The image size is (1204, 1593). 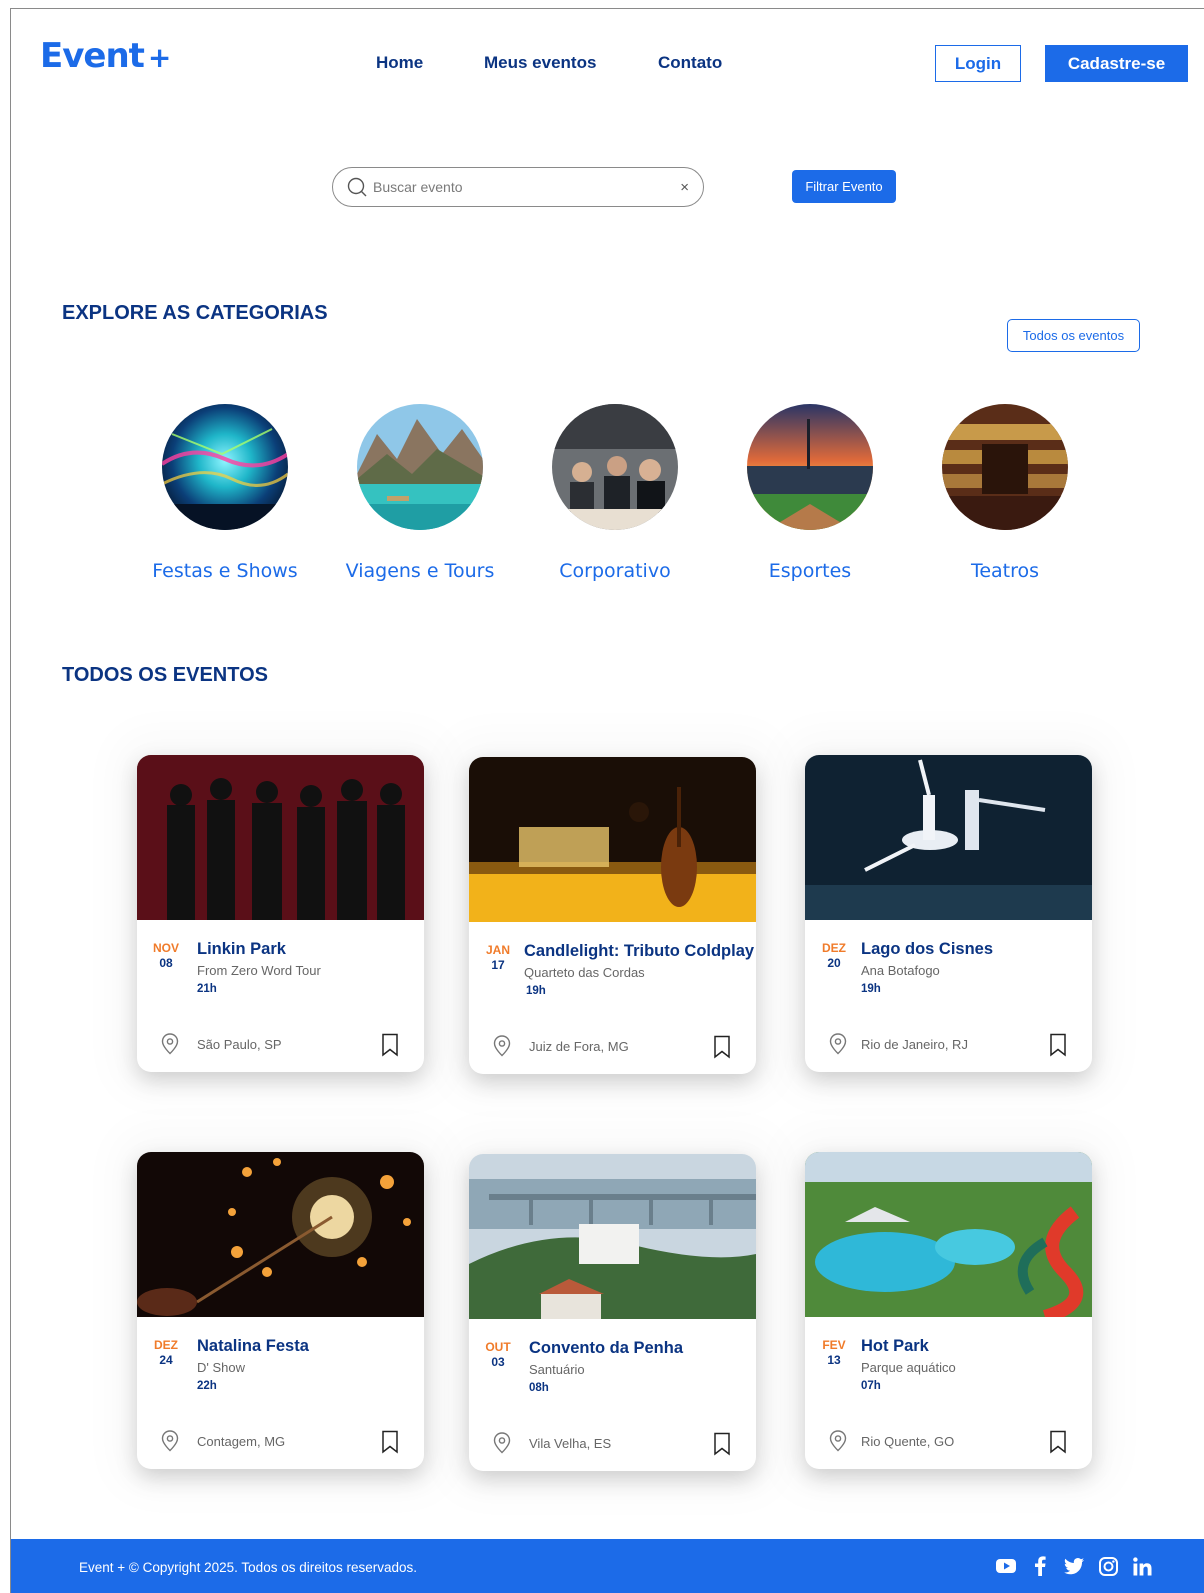 I want to click on event-title: Convento da Penha, so click(x=606, y=1348).